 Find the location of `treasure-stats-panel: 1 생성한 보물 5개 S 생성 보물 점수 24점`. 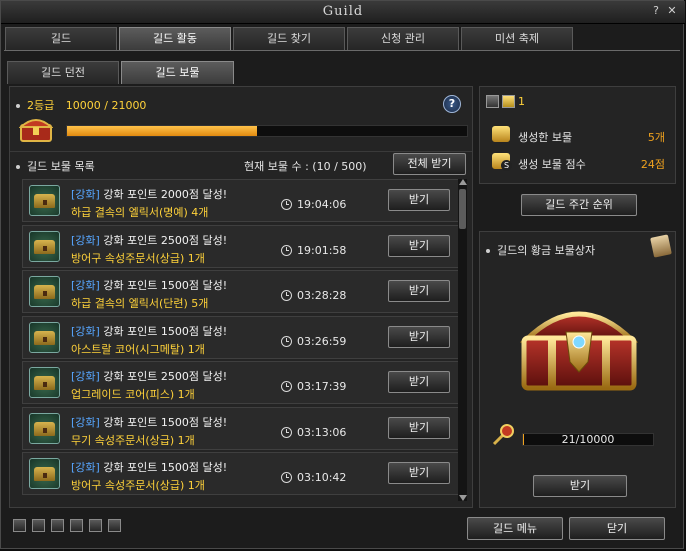

treasure-stats-panel: 1 생성한 보물 5개 S 생성 보물 점수 24점 is located at coordinates (577, 135).